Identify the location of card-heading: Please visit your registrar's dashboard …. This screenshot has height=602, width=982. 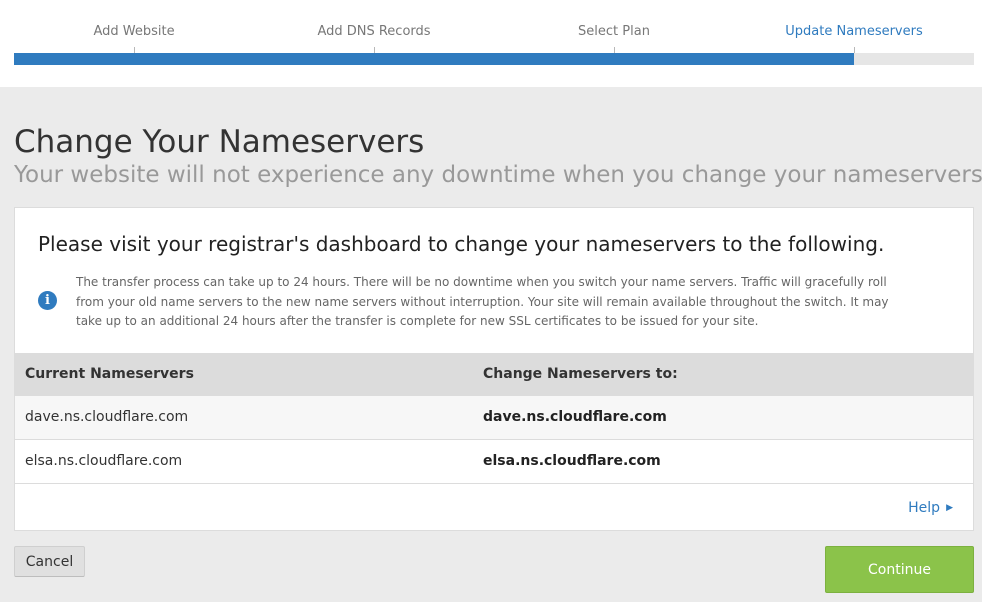
(461, 244).